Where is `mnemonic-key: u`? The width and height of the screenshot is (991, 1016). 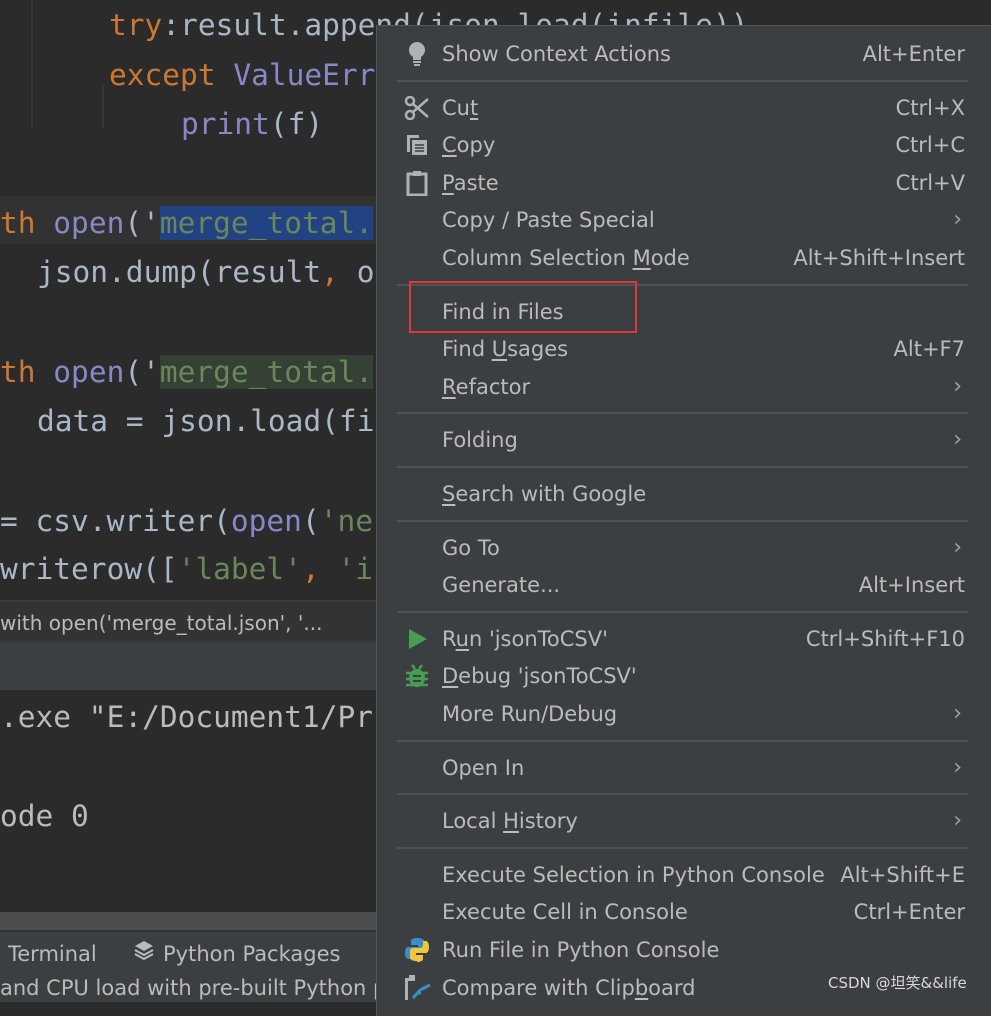
mnemonic-key: u is located at coordinates (462, 638).